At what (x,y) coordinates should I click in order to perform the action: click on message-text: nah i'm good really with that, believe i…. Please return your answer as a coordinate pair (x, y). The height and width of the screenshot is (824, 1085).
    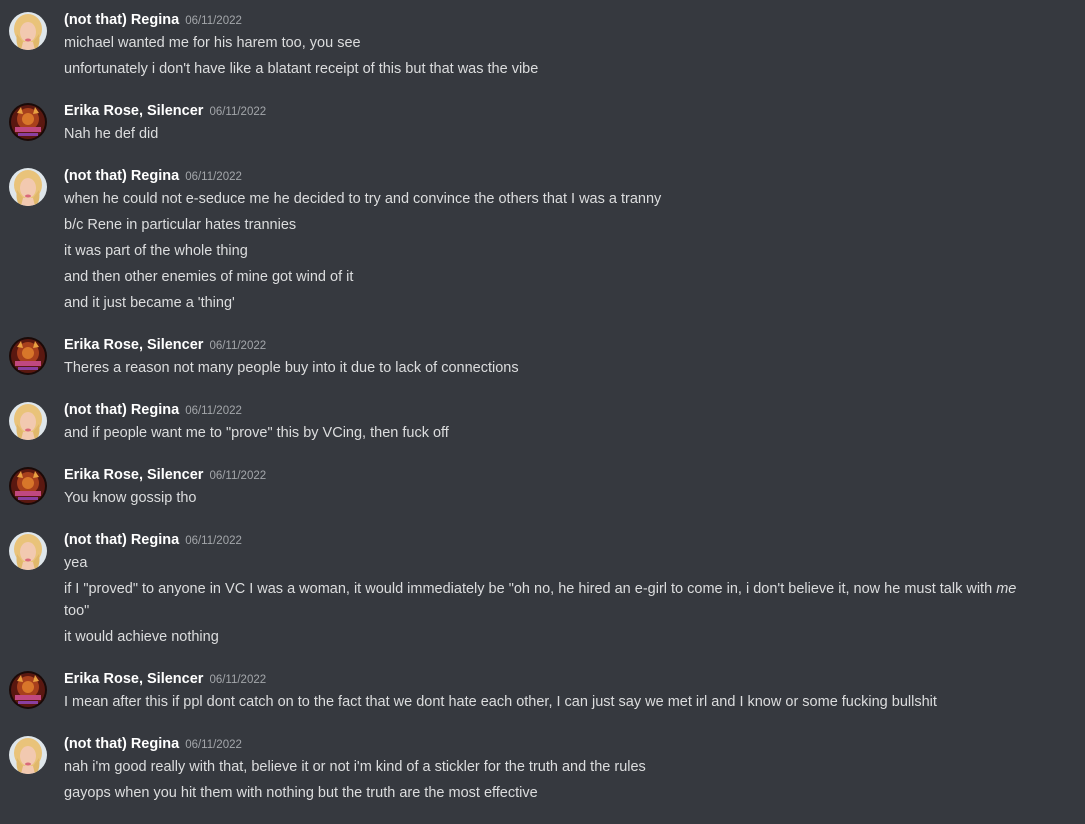
    Looking at the image, I should click on (355, 767).